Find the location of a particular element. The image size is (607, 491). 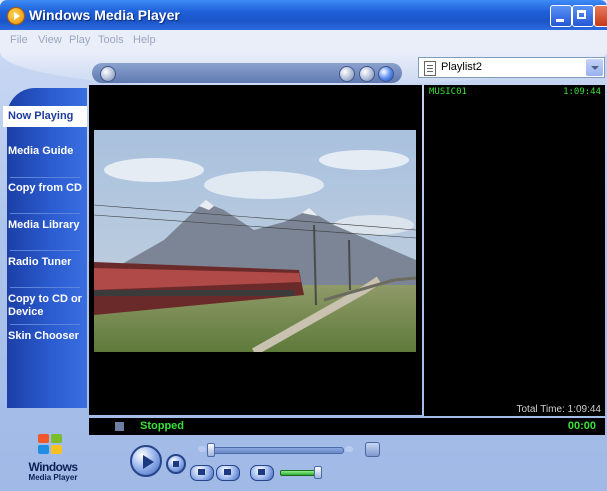

elapsed-time: 00:00 is located at coordinates (581, 426).